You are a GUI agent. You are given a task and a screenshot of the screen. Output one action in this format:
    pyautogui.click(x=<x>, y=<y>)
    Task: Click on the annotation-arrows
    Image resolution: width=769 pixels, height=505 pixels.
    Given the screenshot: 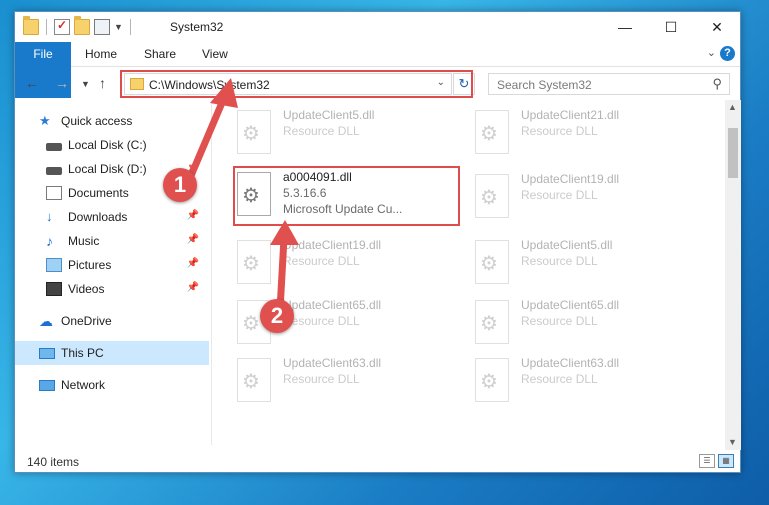 What is the action you would take?
    pyautogui.click(x=242, y=196)
    